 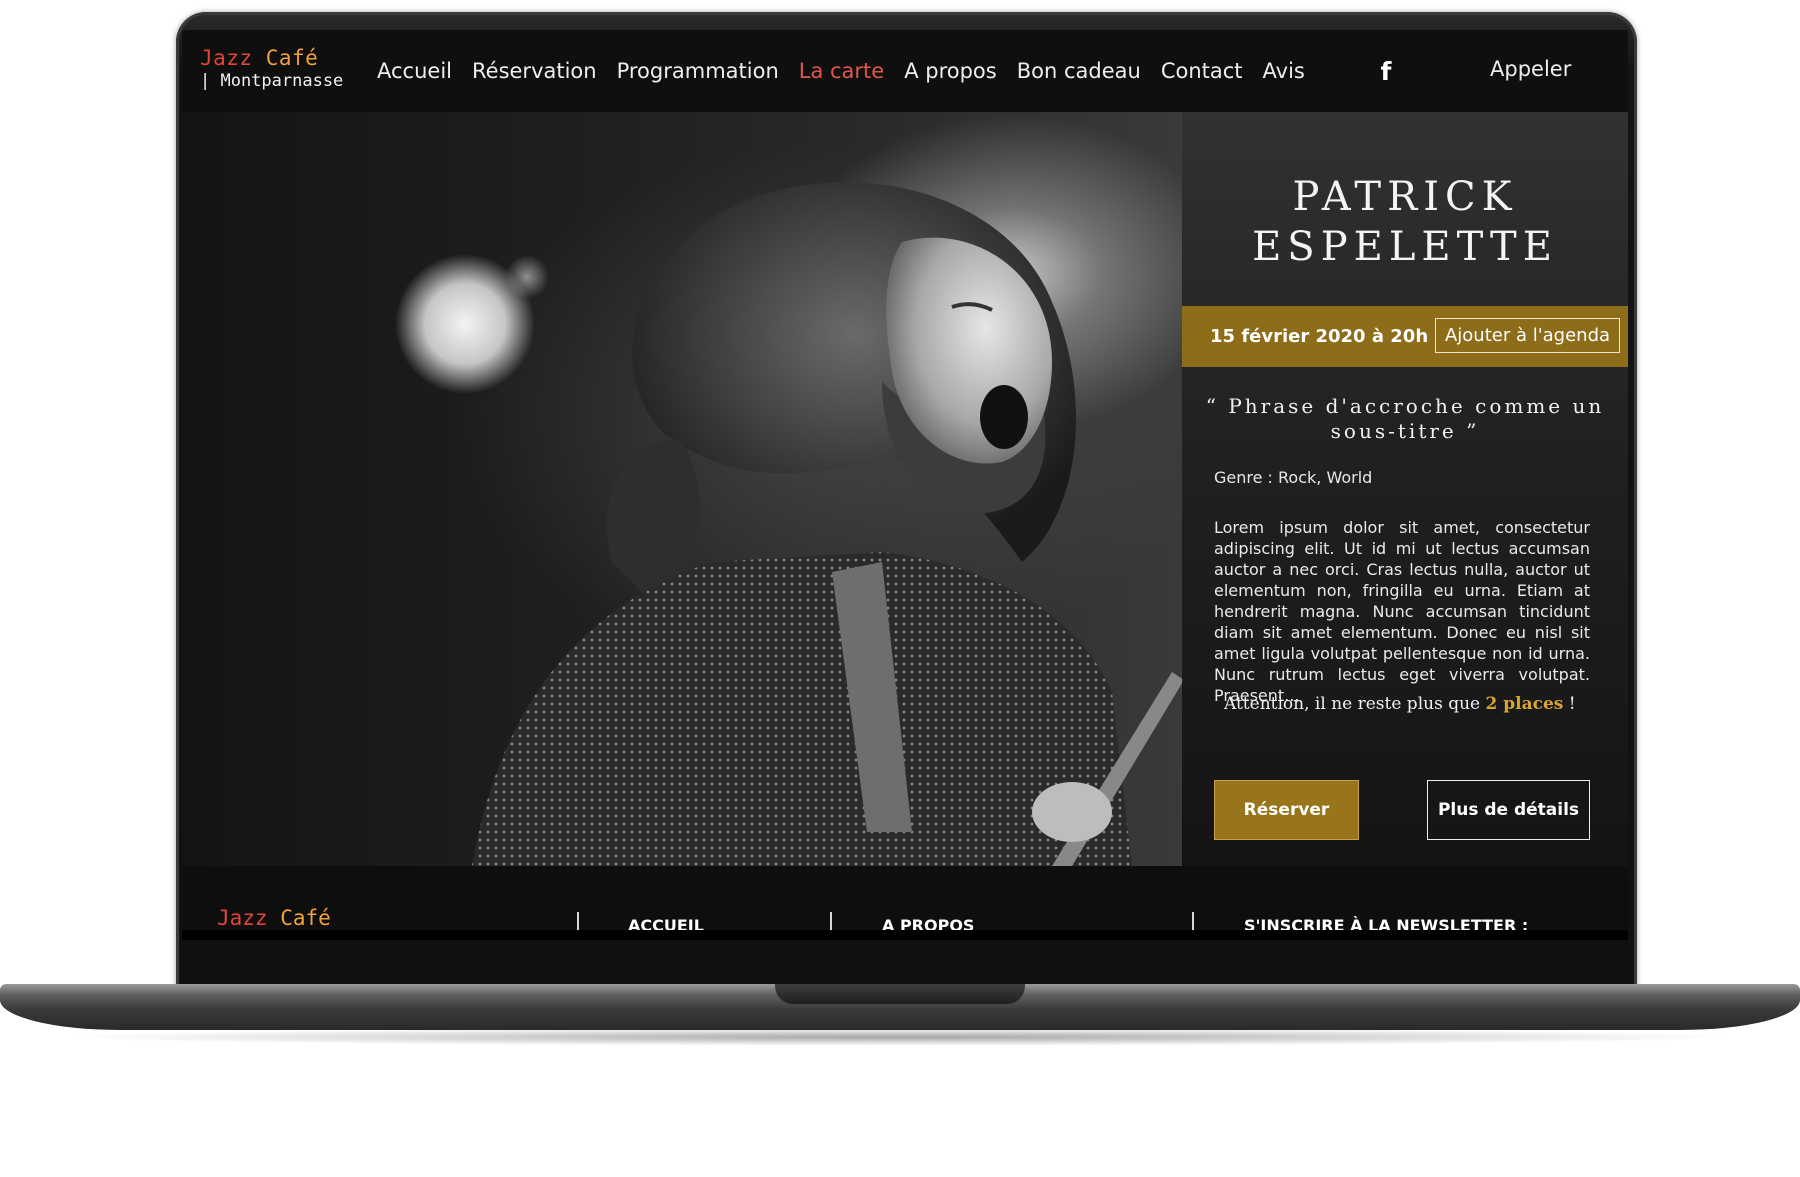 I want to click on footer-brand-cafe: Café, so click(x=305, y=918).